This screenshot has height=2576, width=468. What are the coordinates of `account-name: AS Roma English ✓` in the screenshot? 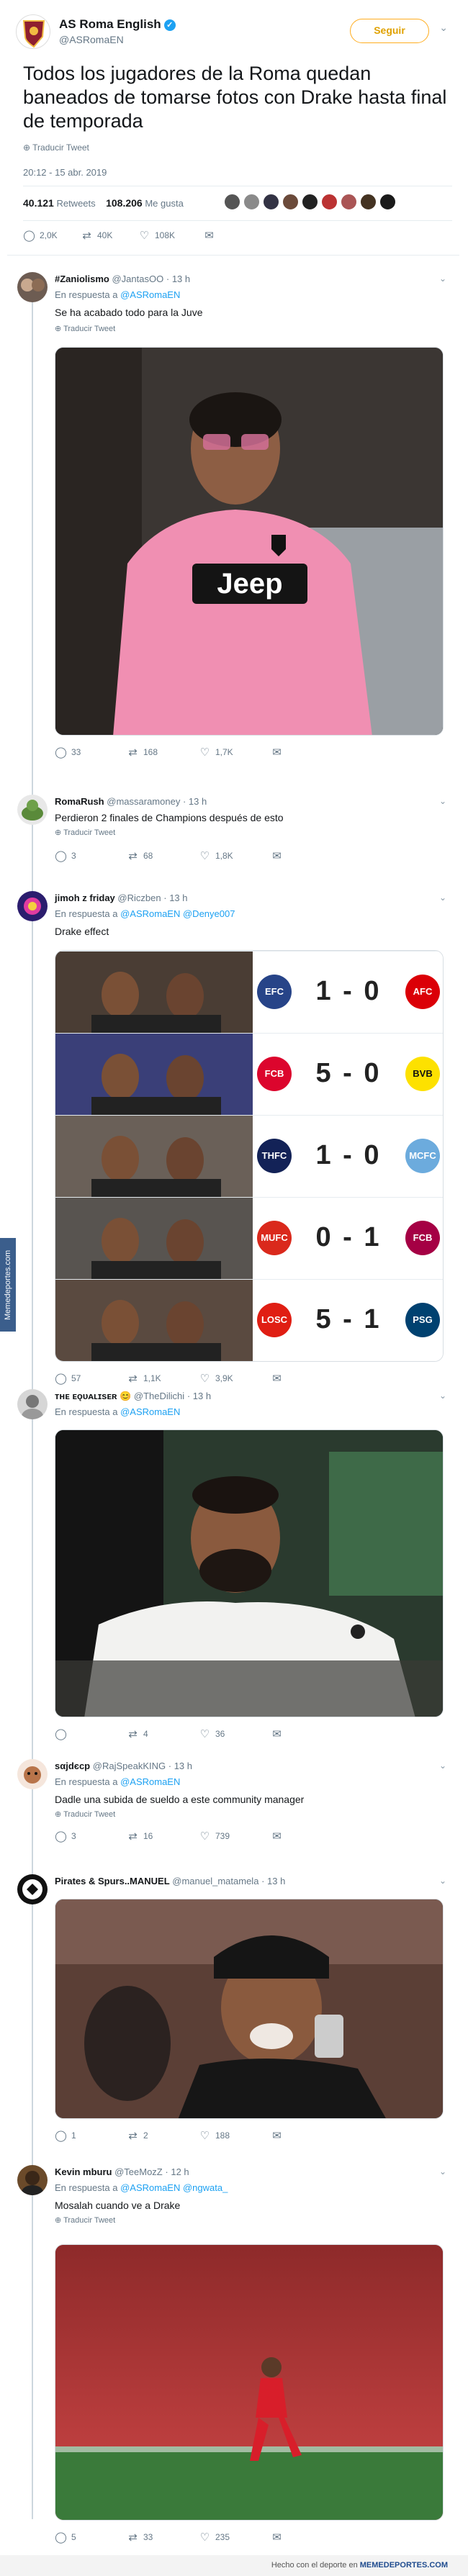 It's located at (117, 25).